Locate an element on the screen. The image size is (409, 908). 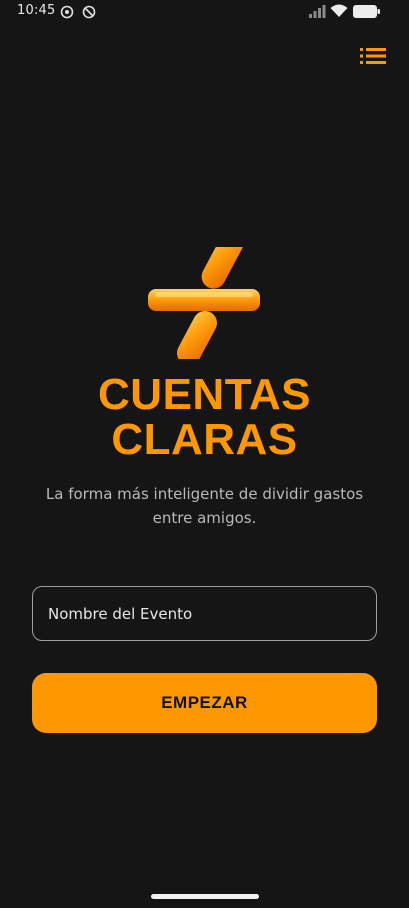
status-bar: 10:45 is located at coordinates (204, 12).